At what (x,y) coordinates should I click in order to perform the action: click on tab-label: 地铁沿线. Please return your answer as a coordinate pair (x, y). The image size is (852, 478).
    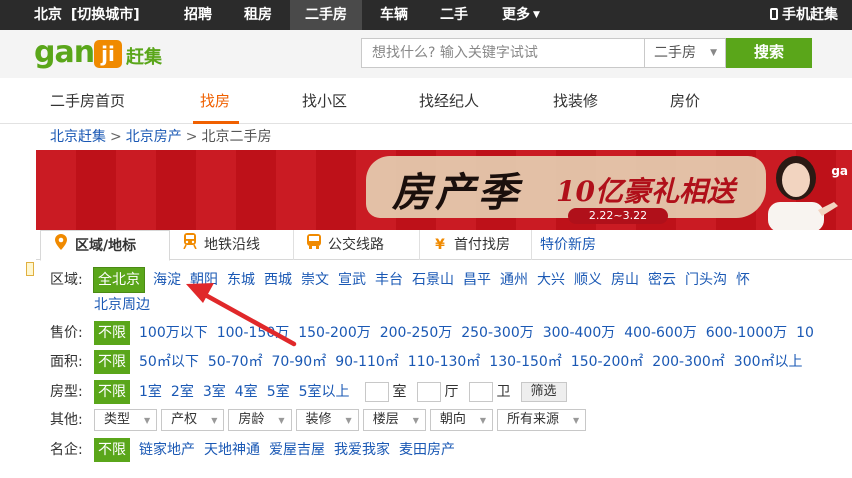
    Looking at the image, I should click on (232, 245).